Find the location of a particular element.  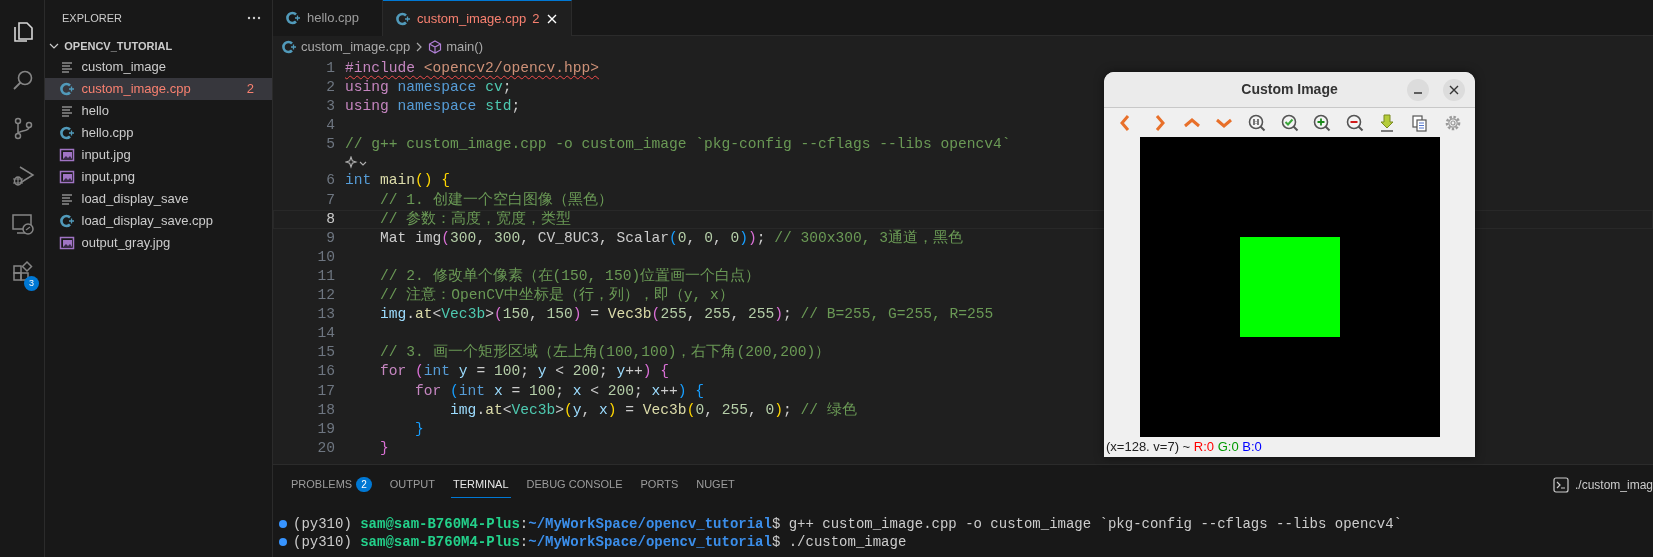

code-line: // 2. 修改单个像素（在(150, 150)位置画一个白点） is located at coordinates (570, 276).